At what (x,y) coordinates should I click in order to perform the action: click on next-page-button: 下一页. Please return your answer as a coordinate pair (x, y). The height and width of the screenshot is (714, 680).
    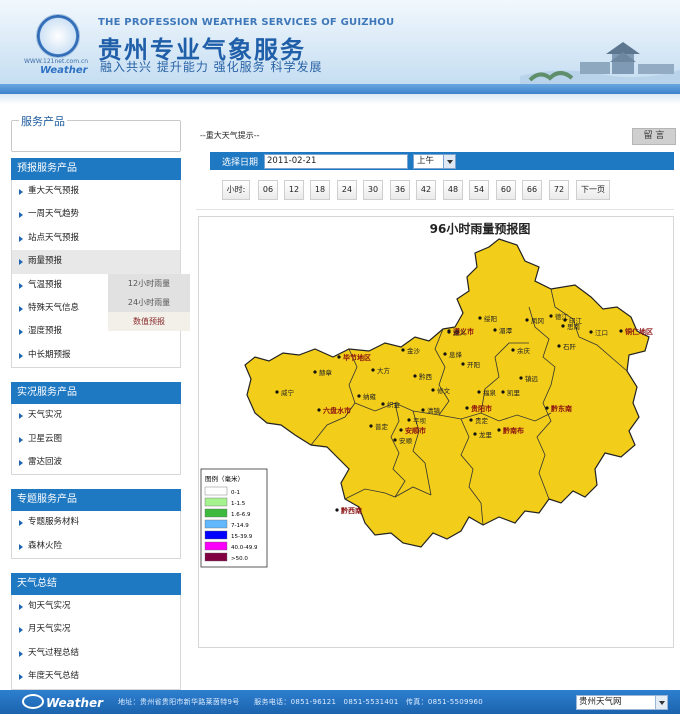
    Looking at the image, I should click on (593, 190).